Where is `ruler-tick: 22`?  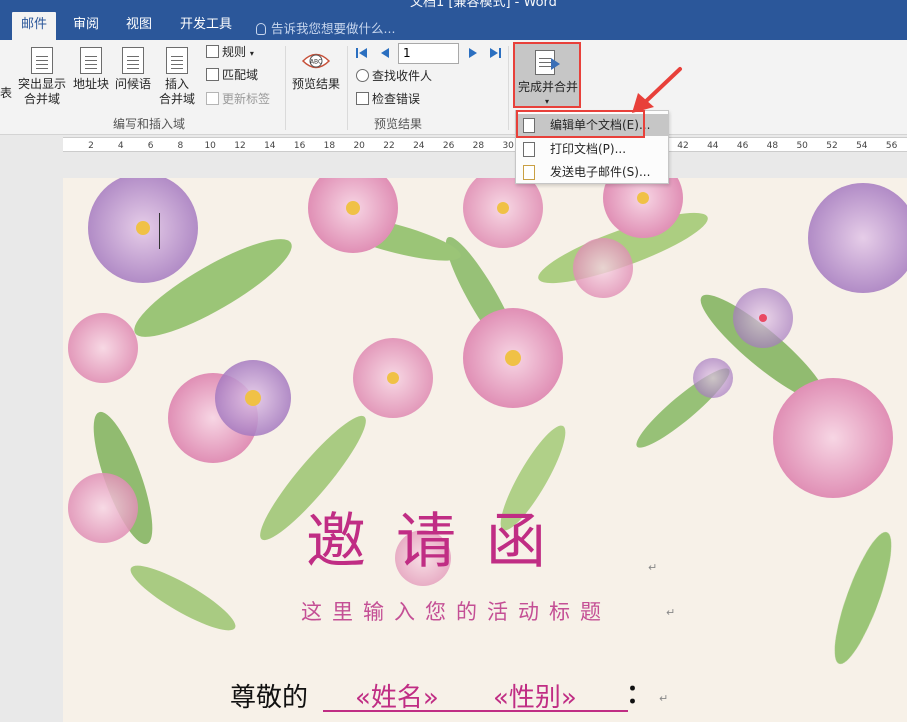
ruler-tick: 22 is located at coordinates (389, 146).